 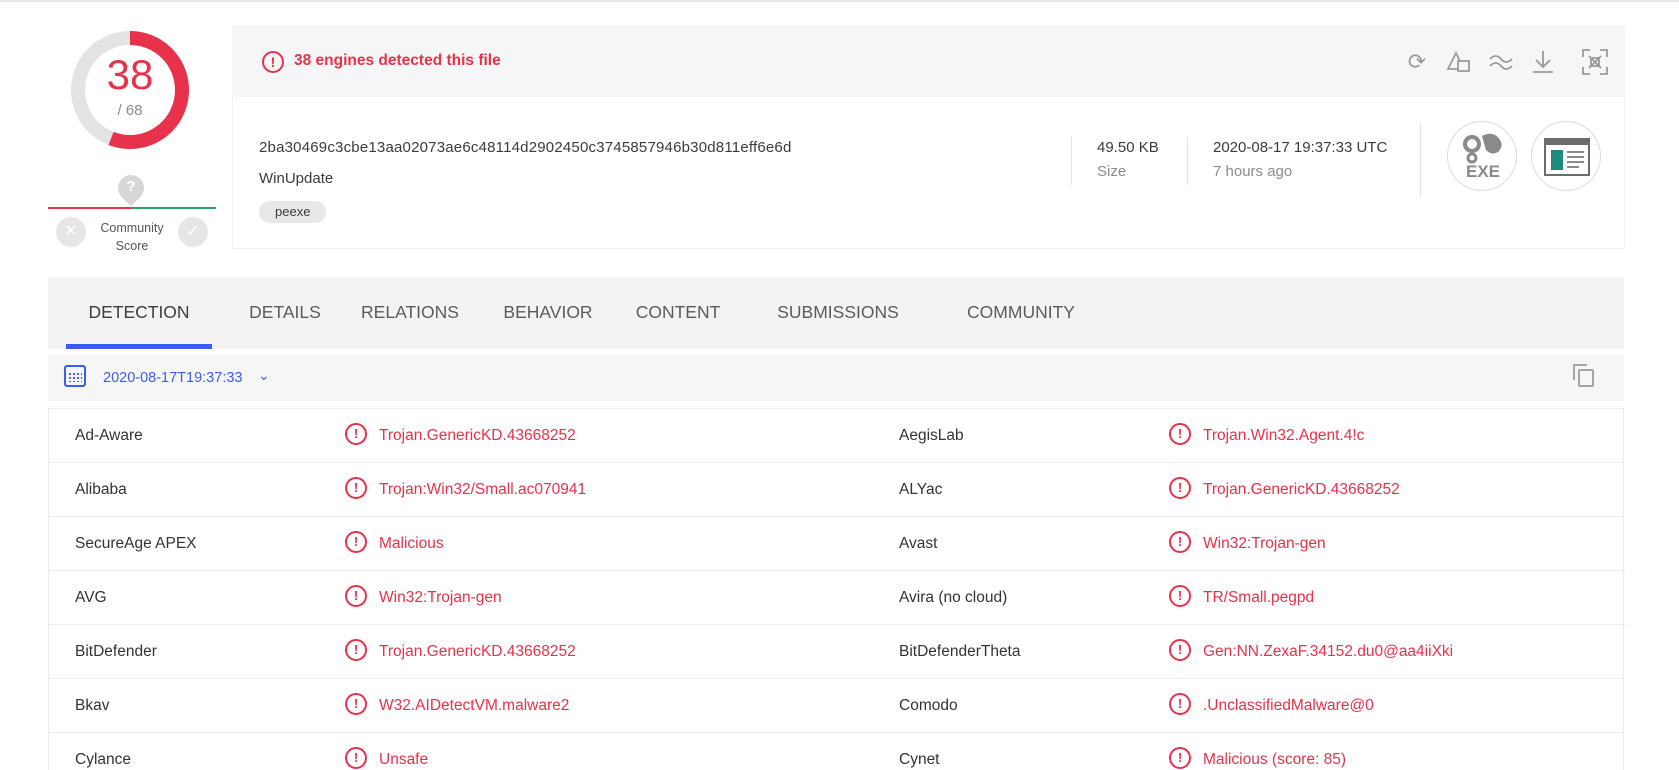 I want to click on exe-gears-icon: EXE, so click(x=1482, y=157).